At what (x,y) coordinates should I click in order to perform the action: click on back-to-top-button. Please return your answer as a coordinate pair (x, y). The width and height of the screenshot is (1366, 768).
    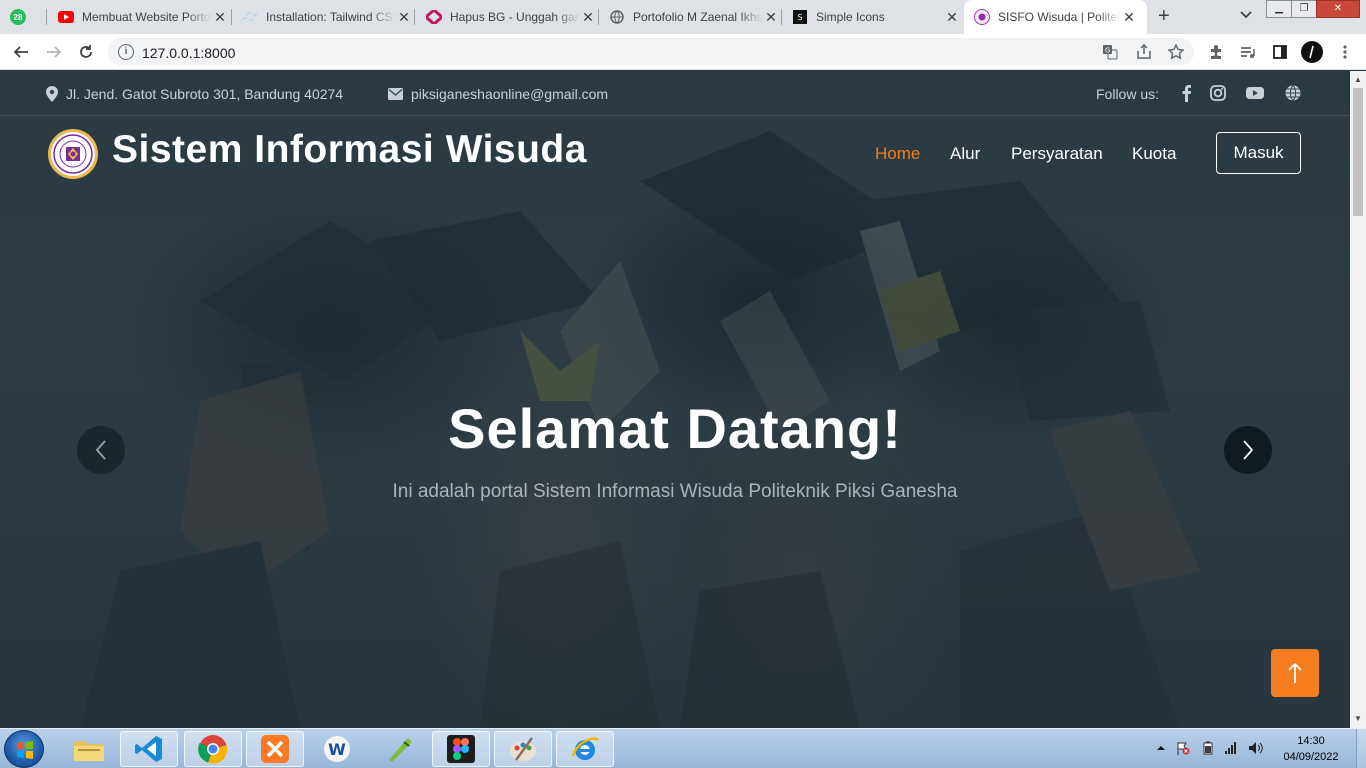
    Looking at the image, I should click on (1295, 673).